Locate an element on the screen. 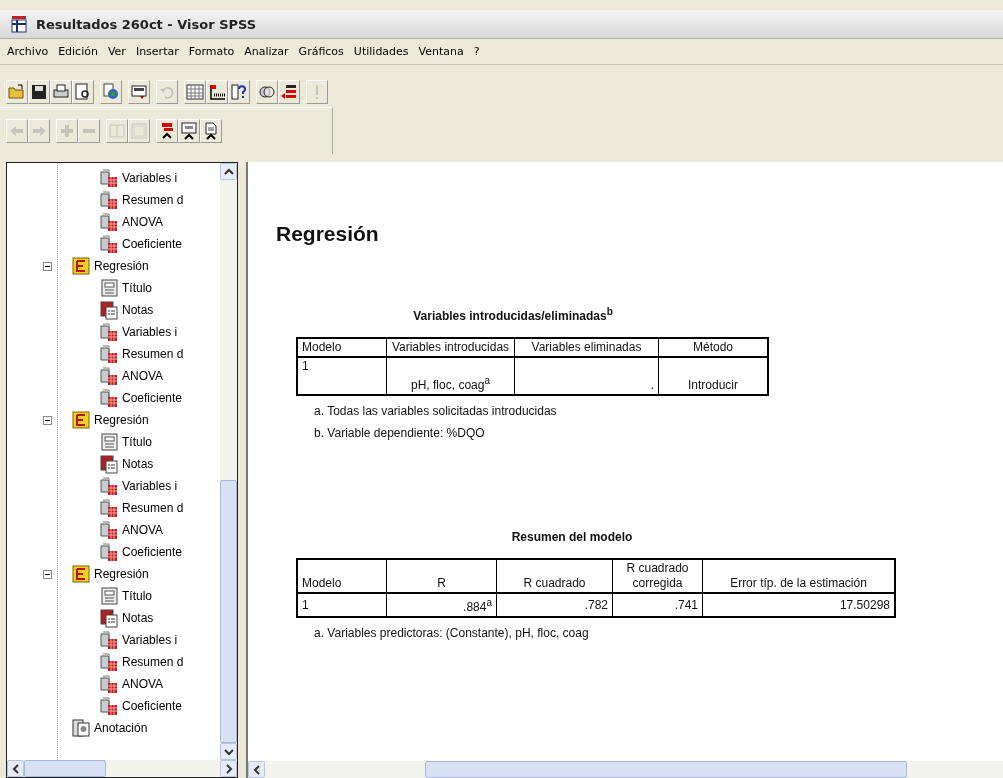 This screenshot has width=1003, height=778. chevron-right-icon is located at coordinates (228, 768).